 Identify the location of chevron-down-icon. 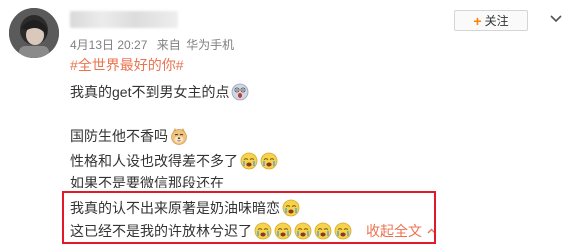
(556, 19).